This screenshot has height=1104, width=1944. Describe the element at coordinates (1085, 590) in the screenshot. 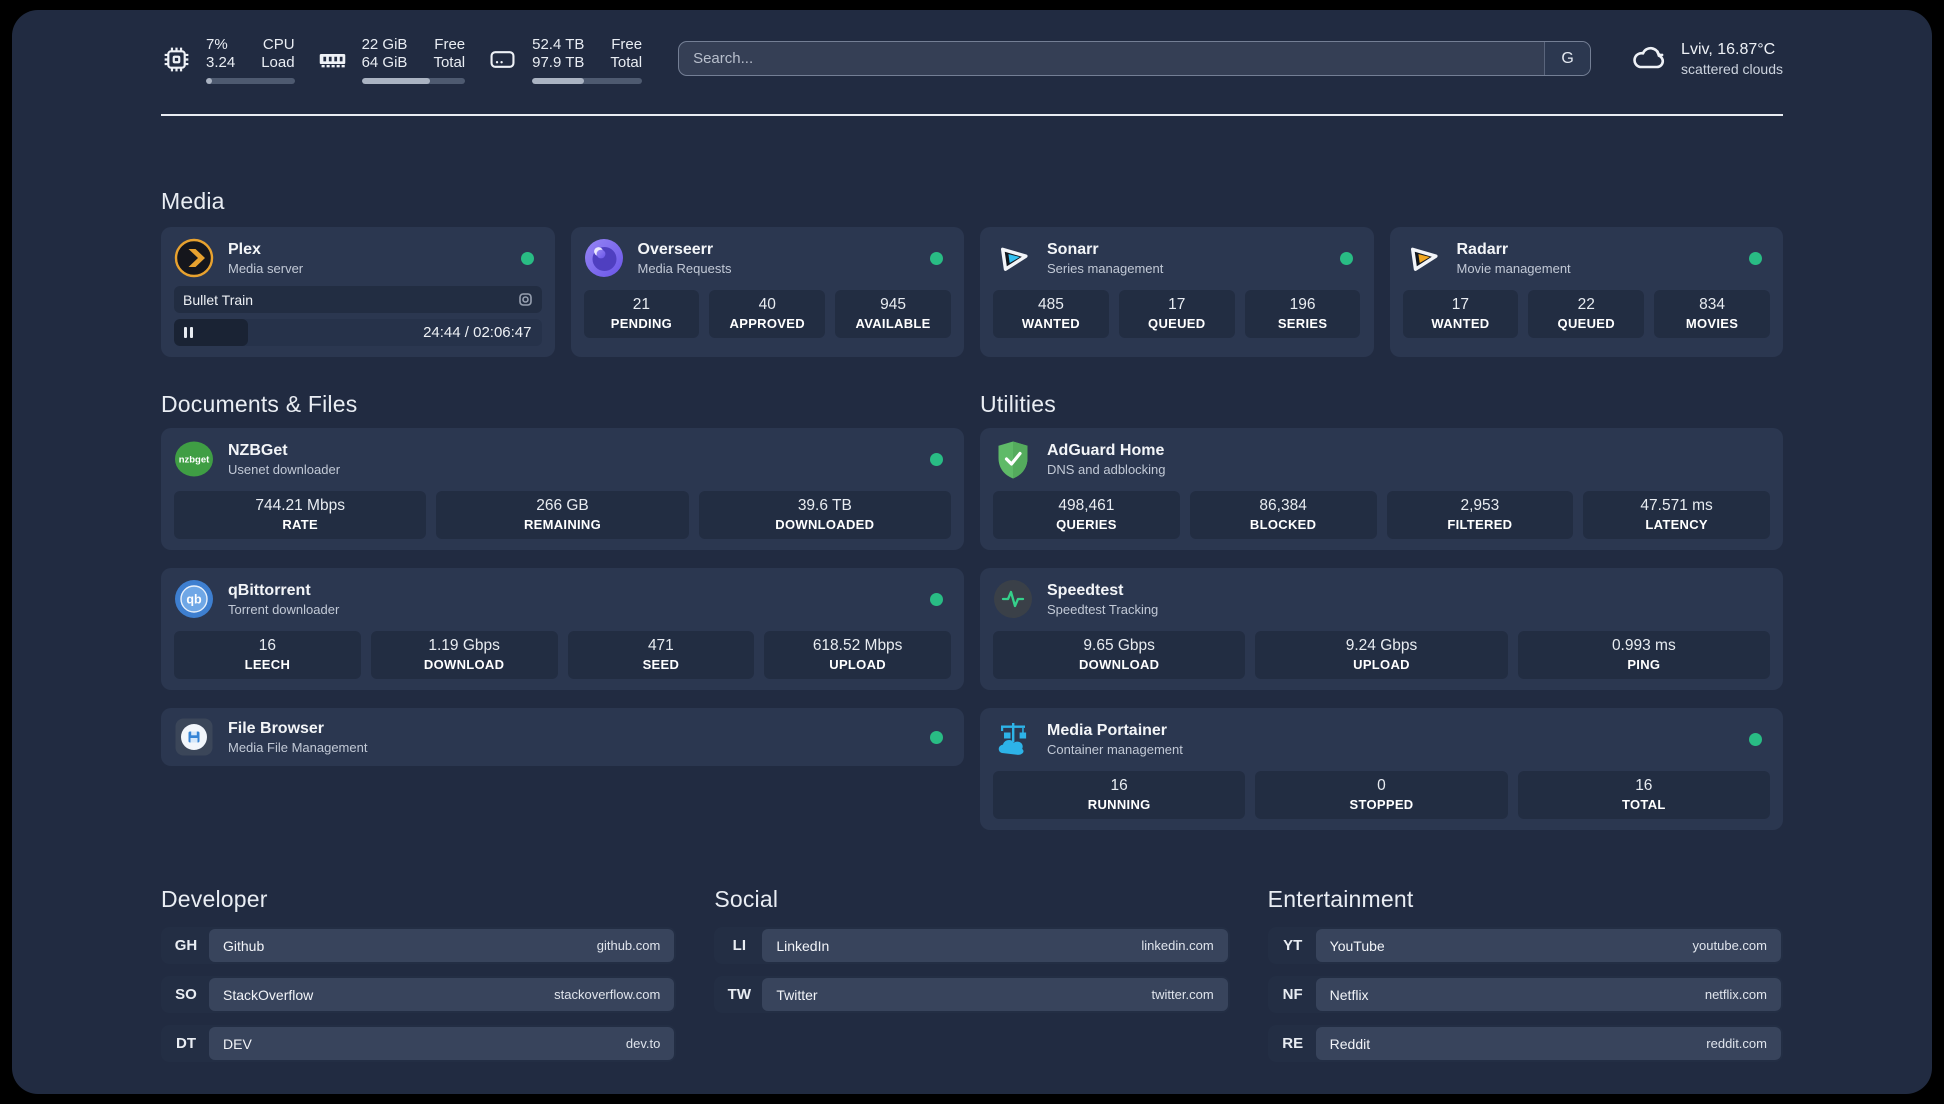

I see `app-name: Speedtest` at that location.